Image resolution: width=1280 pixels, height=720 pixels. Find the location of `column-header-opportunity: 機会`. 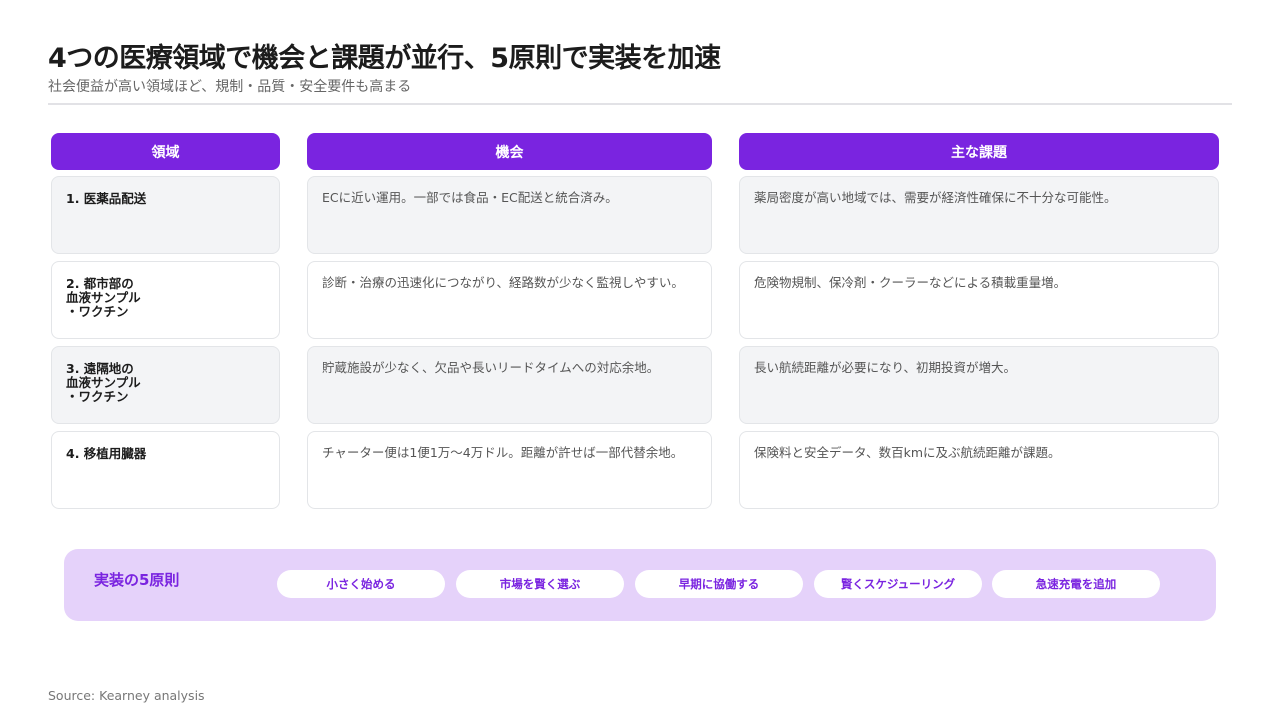

column-header-opportunity: 機会 is located at coordinates (509, 151).